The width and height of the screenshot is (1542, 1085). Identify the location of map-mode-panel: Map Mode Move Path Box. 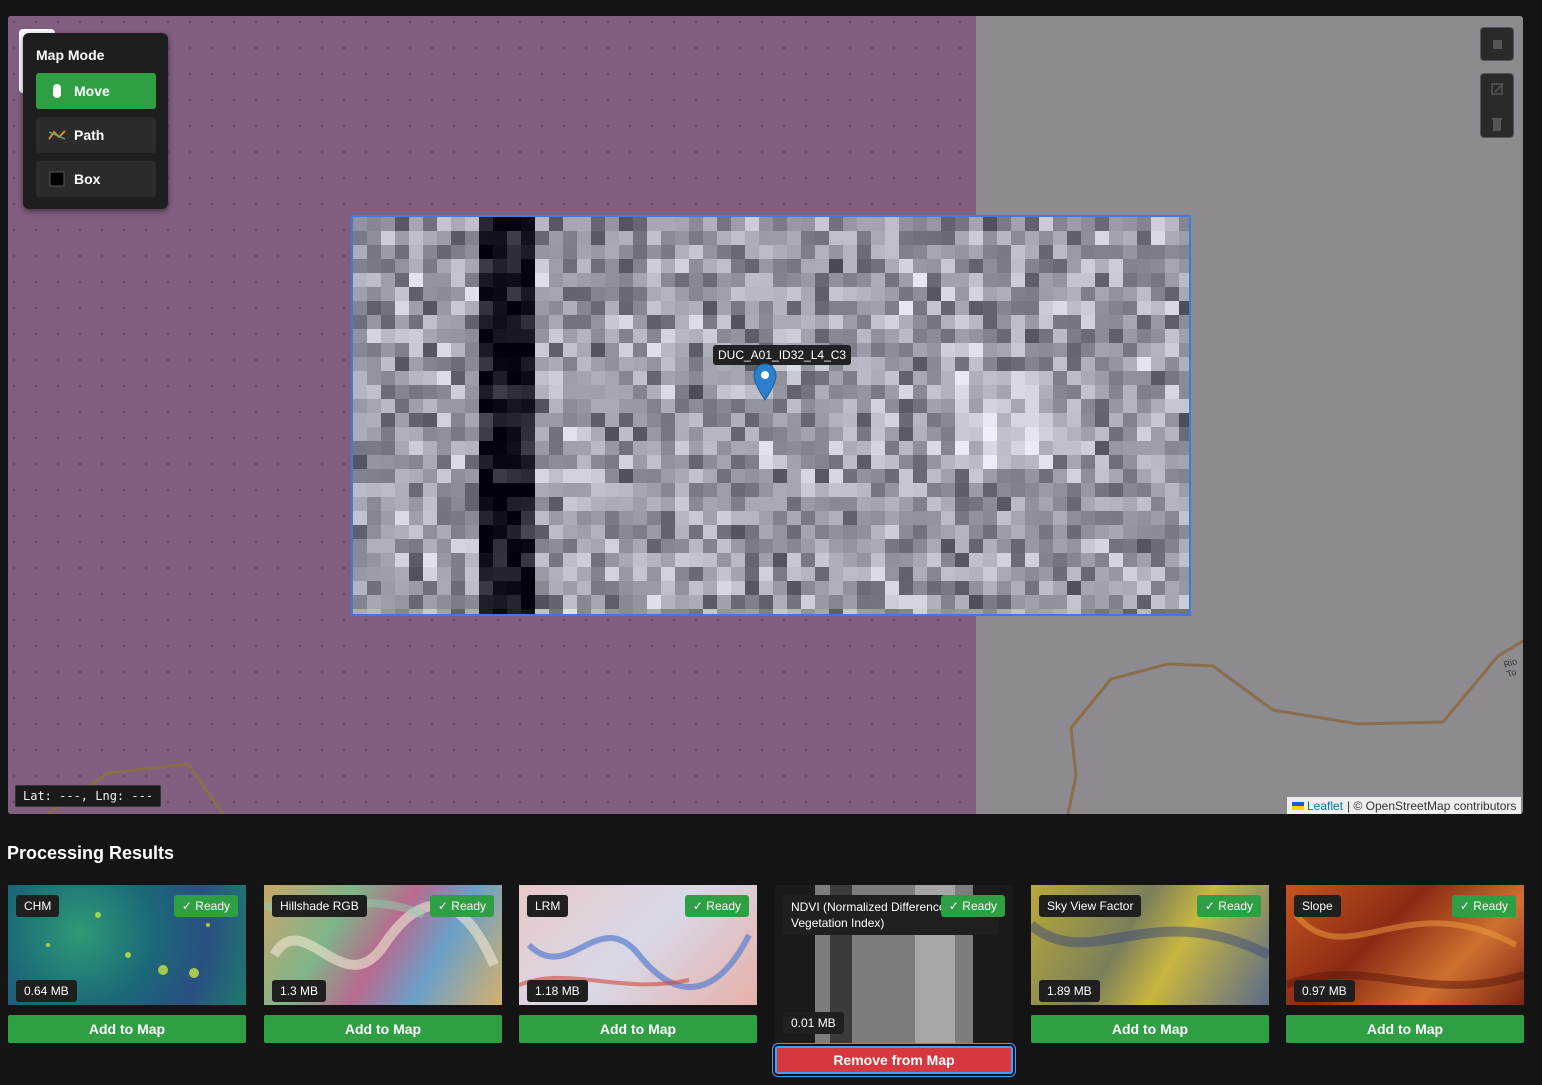
(95, 121).